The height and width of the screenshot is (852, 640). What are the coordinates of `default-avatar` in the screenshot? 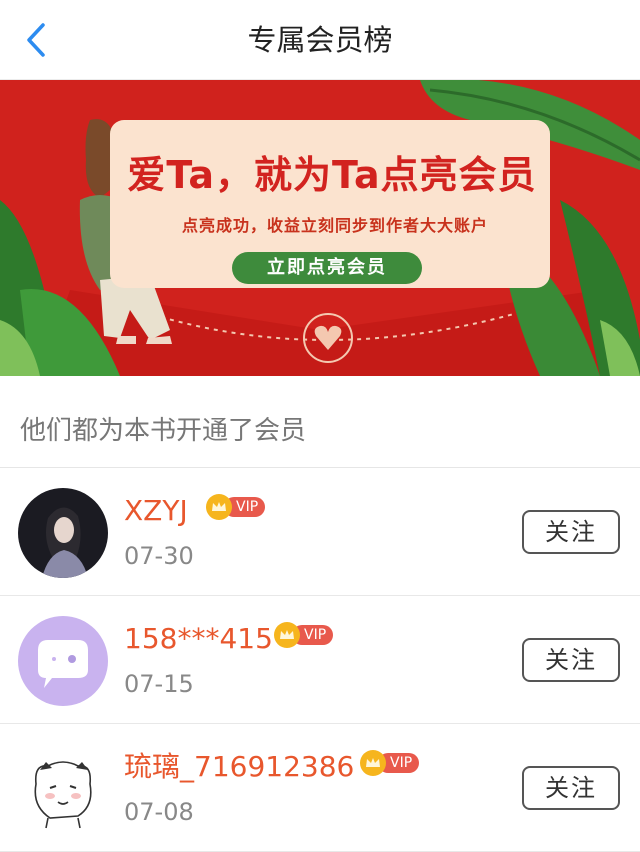 It's located at (63, 661).